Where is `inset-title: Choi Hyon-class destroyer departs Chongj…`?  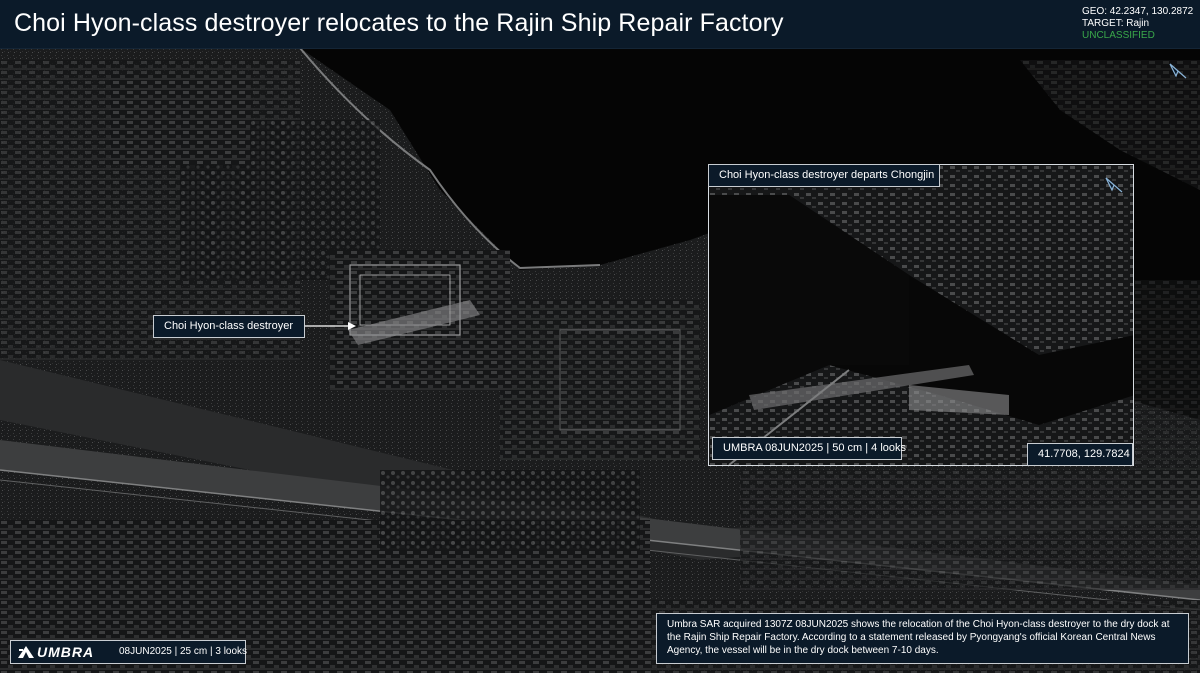 inset-title: Choi Hyon-class destroyer departs Chongj… is located at coordinates (824, 175).